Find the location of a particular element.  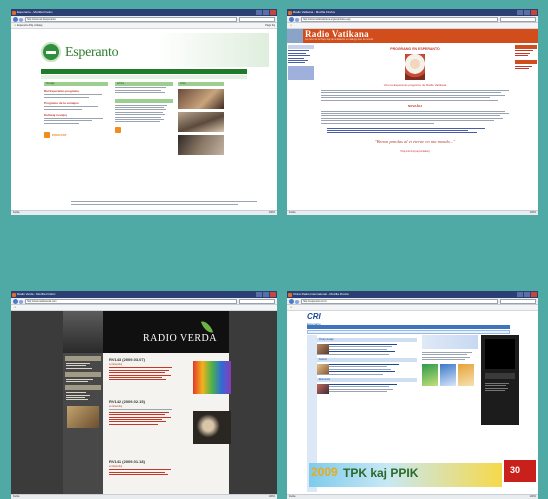

nav-box is located at coordinates (301, 73).